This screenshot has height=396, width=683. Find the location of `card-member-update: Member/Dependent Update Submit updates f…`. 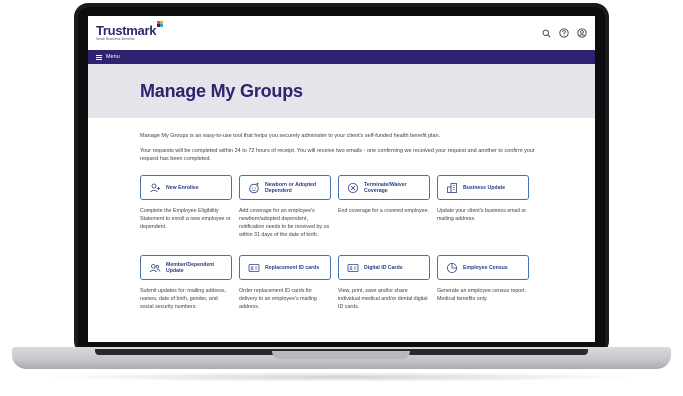

card-member-update: Member/Dependent Update Submit updates f… is located at coordinates (186, 295).